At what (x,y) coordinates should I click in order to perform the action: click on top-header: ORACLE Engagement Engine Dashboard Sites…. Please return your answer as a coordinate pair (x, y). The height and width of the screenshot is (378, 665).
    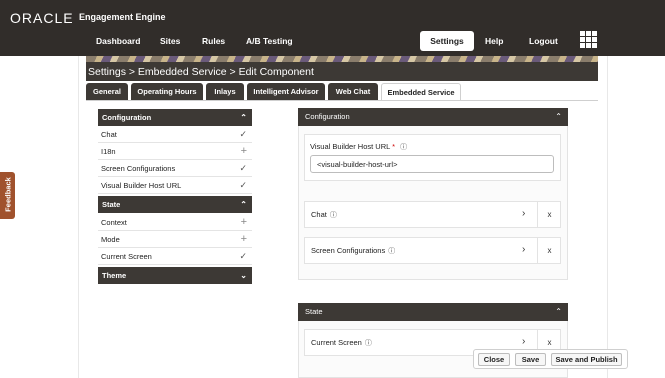
    Looking at the image, I should click on (332, 28).